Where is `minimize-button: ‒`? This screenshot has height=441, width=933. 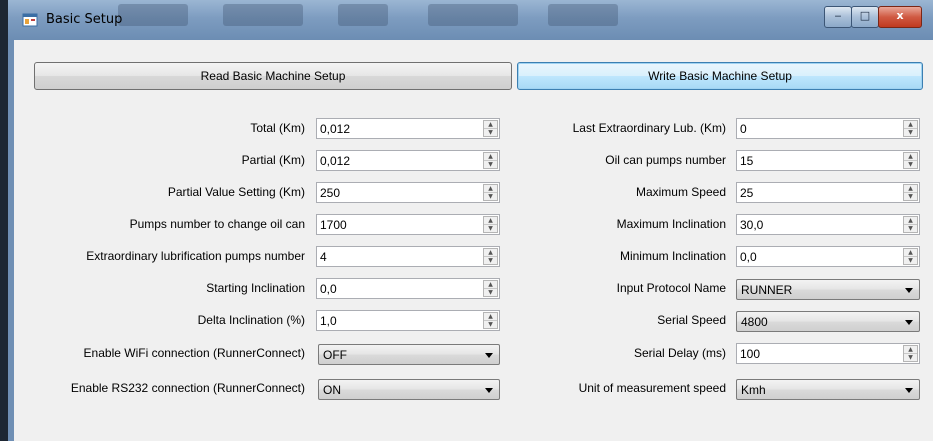
minimize-button: ‒ is located at coordinates (838, 17).